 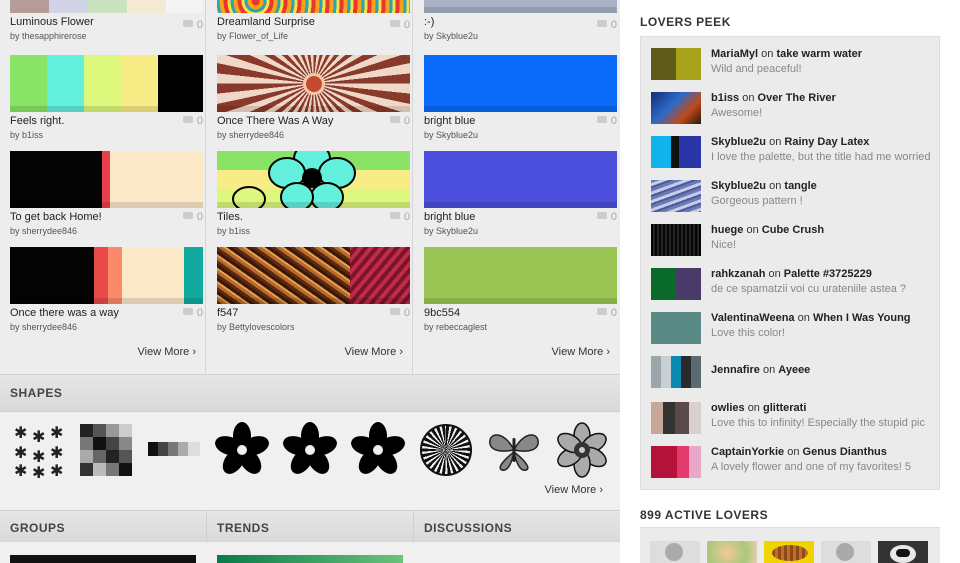 I want to click on palette-title: Once there was a way, so click(x=106, y=313).